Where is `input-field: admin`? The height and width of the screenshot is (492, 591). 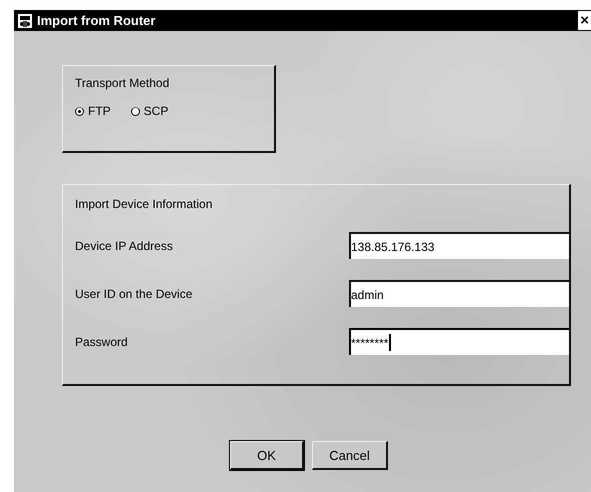
input-field: admin is located at coordinates (459, 293).